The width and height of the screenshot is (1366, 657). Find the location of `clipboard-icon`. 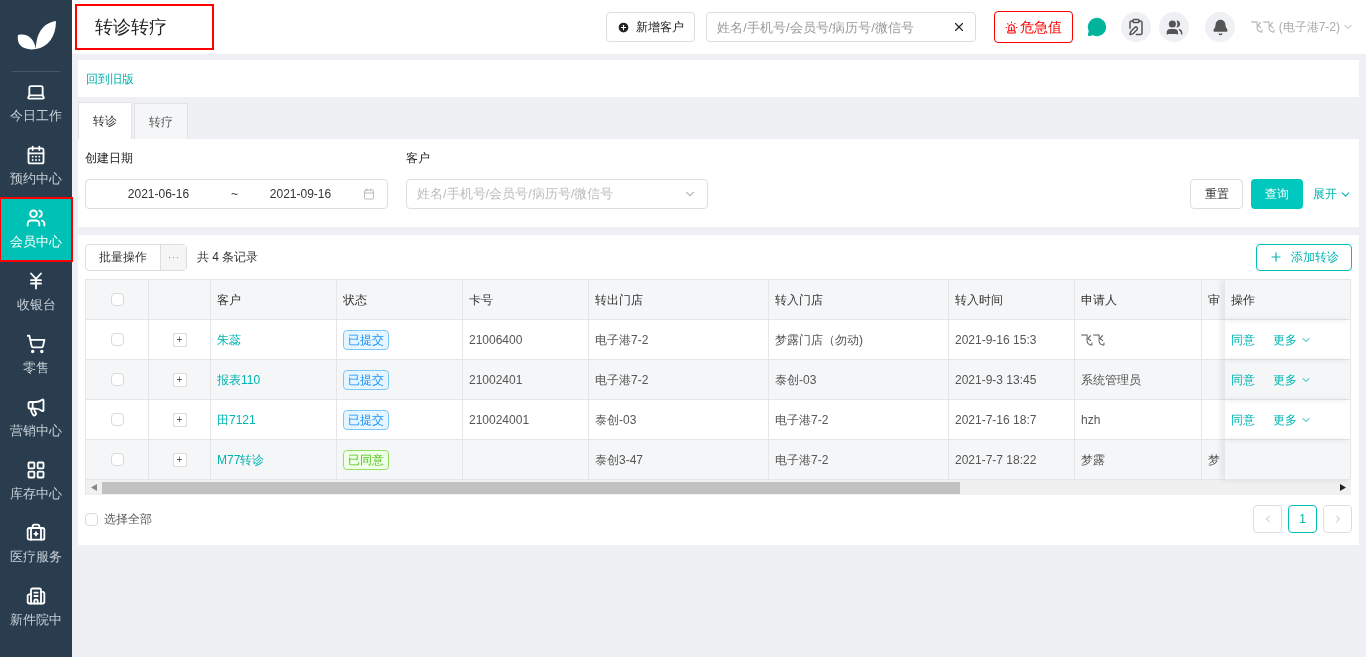

clipboard-icon is located at coordinates (1136, 27).